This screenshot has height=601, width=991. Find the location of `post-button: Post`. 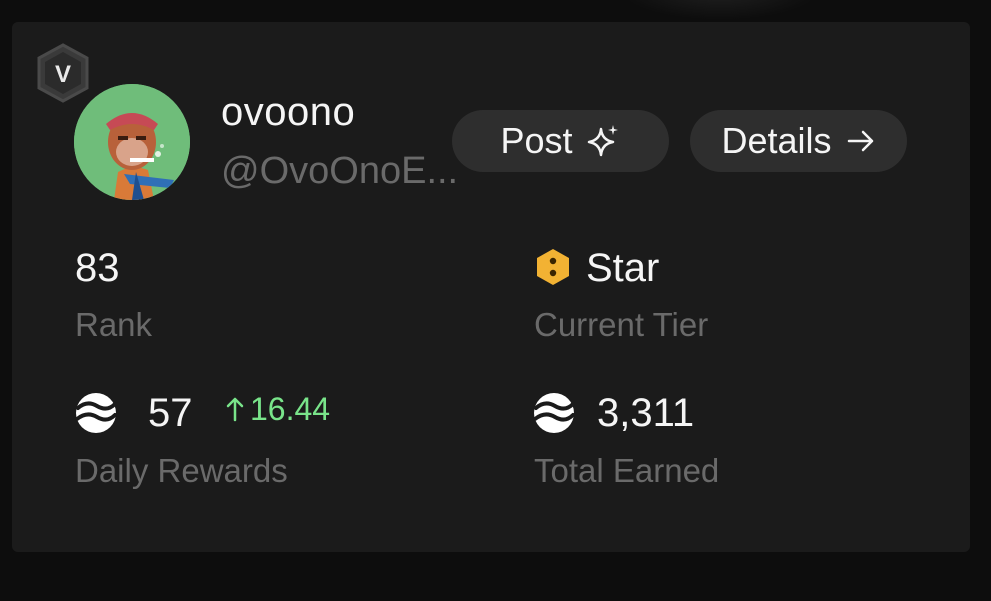

post-button: Post is located at coordinates (560, 141).